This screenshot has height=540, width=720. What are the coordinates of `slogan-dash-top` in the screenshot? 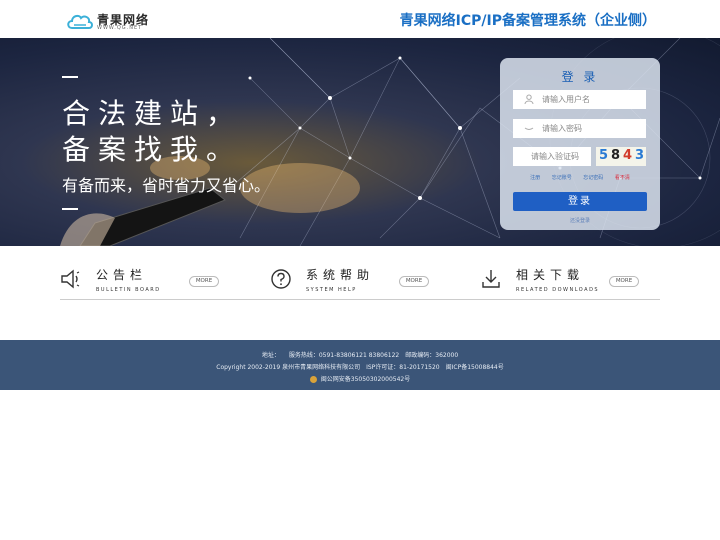 It's located at (70, 77).